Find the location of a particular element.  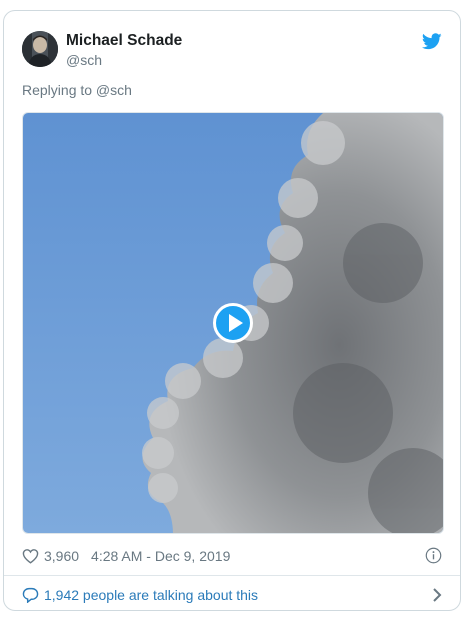

divider is located at coordinates (232, 575).